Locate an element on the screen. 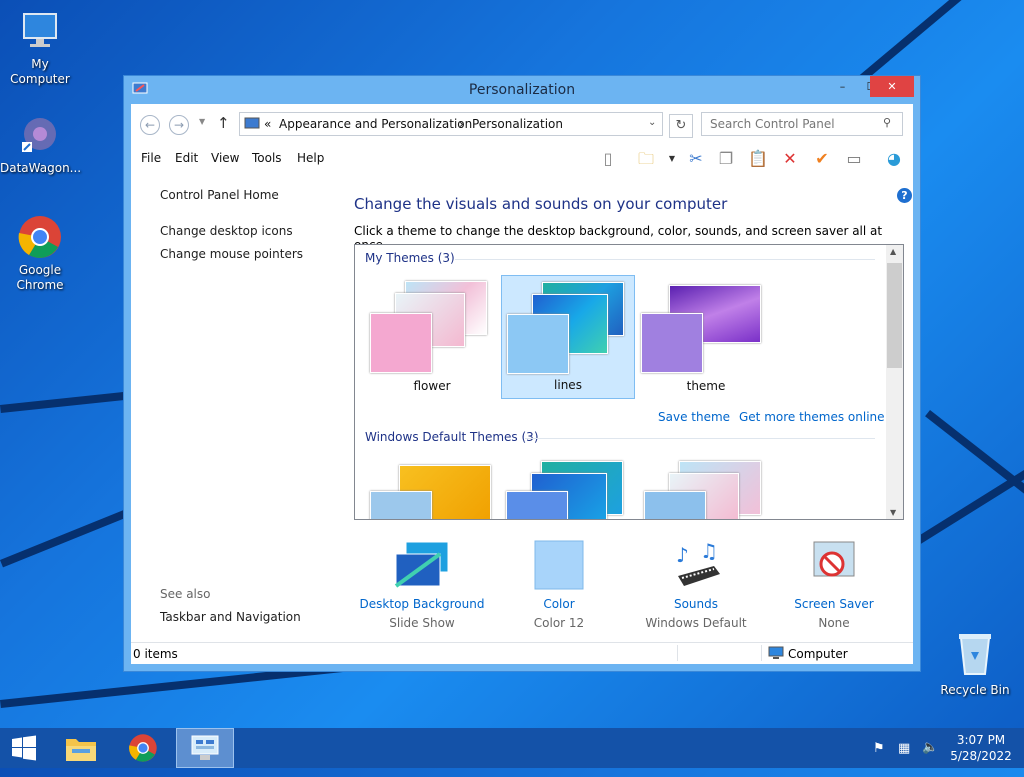 This screenshot has width=1024, height=777. taskbar-control-panel is located at coordinates (205, 748).